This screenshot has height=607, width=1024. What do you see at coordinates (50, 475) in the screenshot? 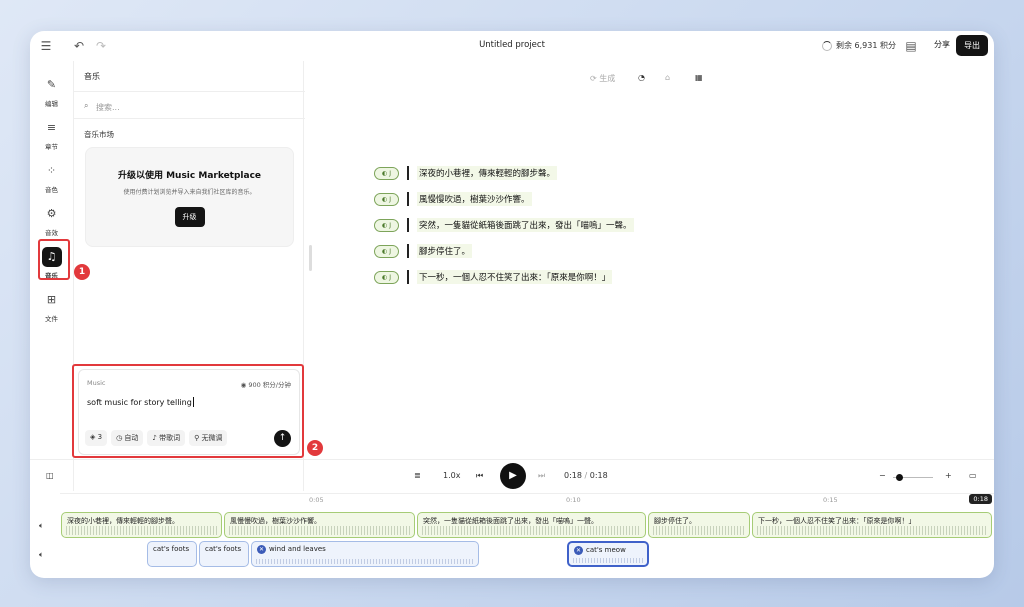
I see `panel-toggle-icon: ◫` at bounding box center [50, 475].